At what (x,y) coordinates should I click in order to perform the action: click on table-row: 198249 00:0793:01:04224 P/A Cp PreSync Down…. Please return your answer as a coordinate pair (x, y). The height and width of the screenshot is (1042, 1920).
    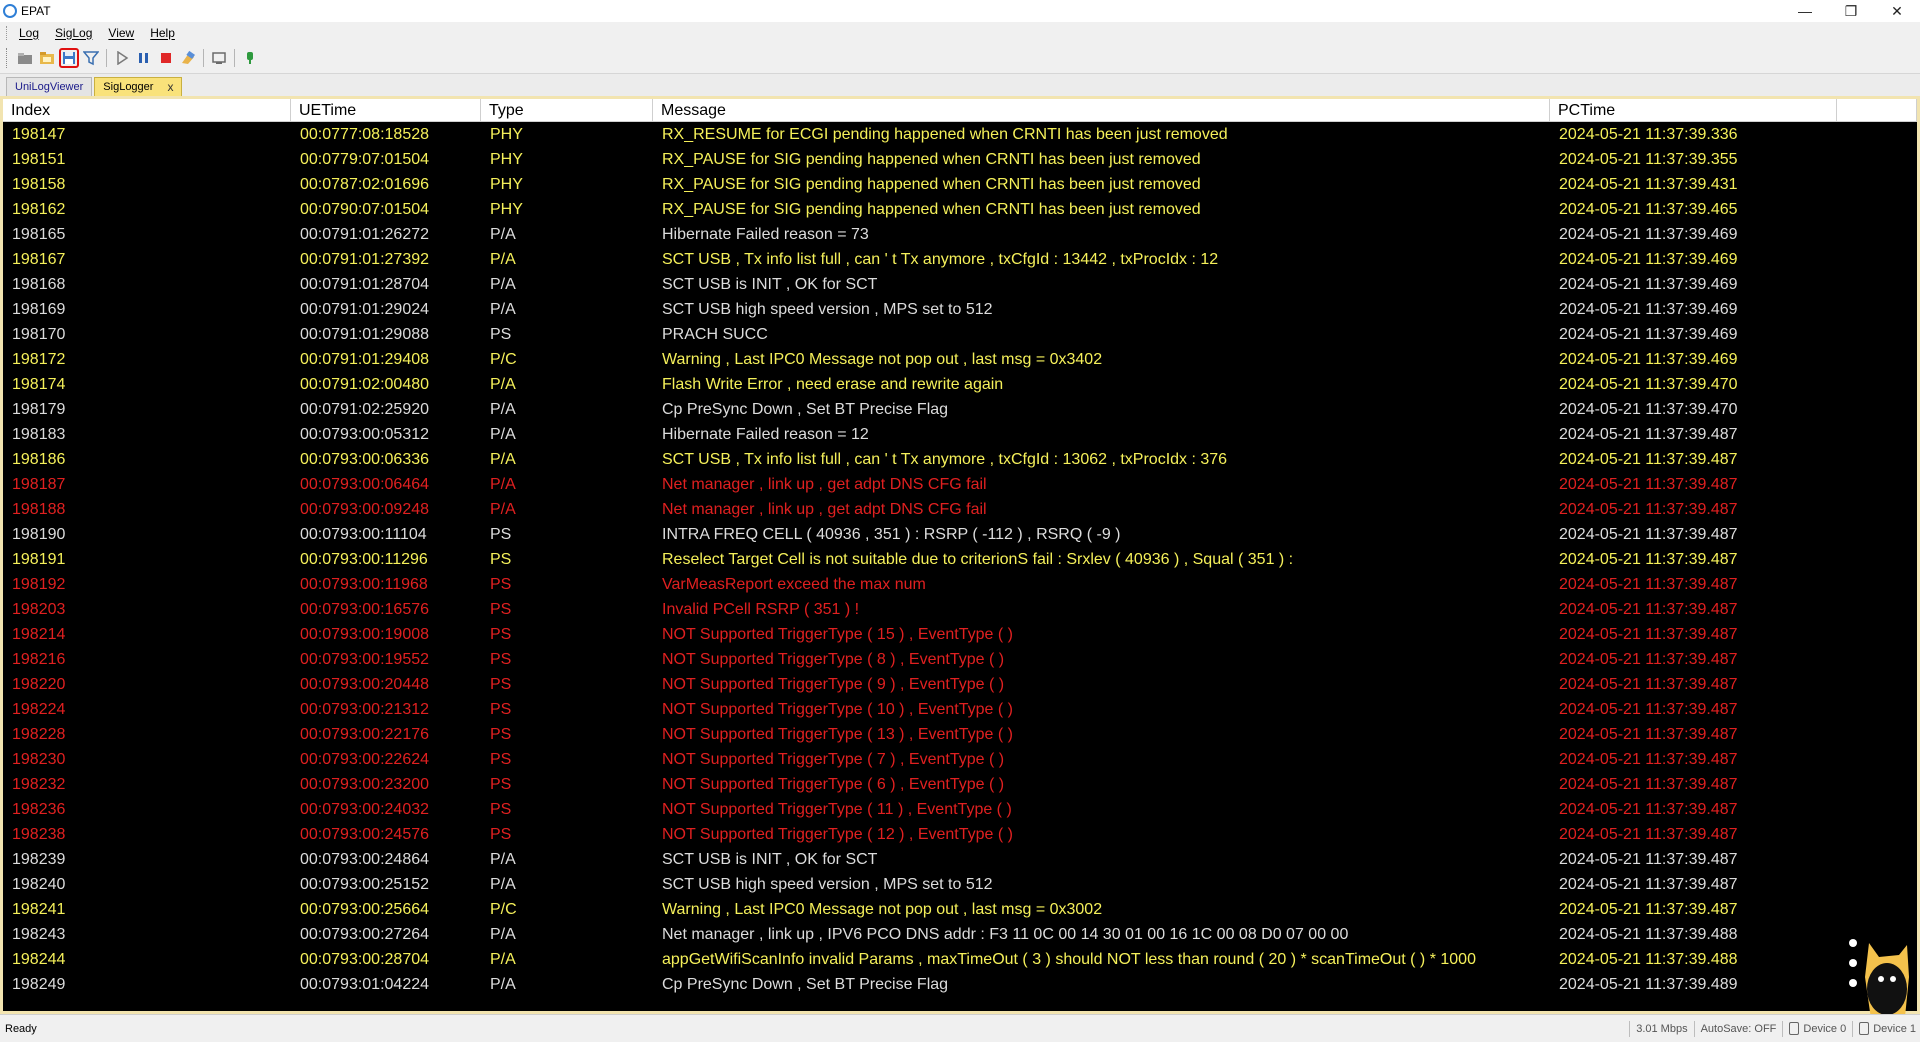
    Looking at the image, I should click on (960, 984).